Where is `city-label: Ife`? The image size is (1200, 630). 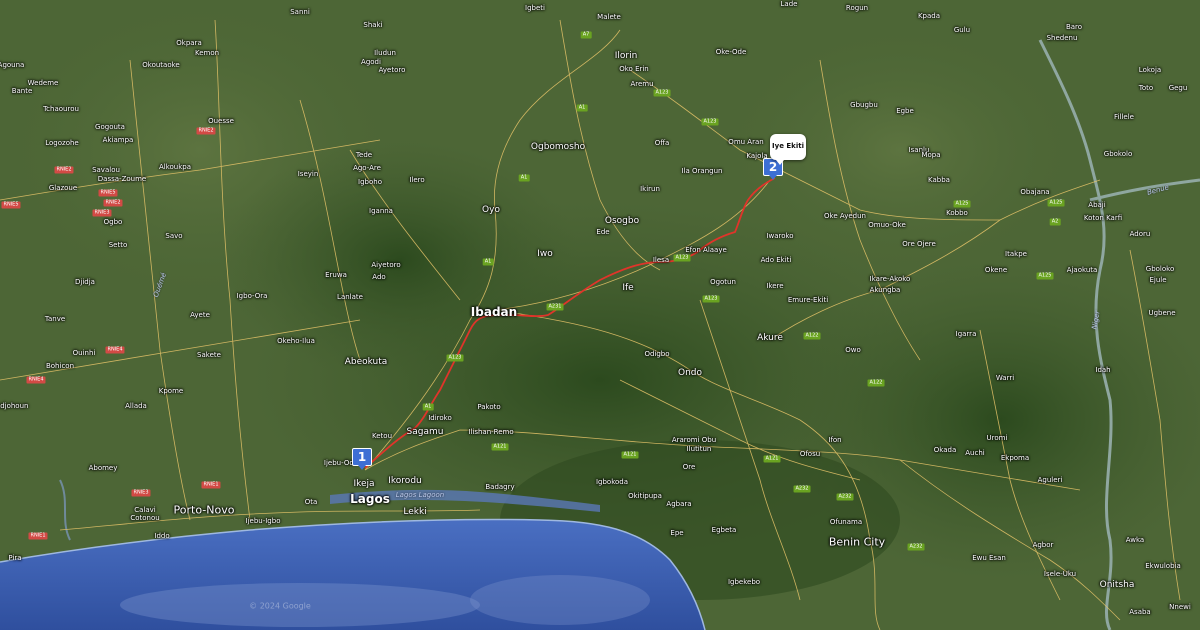
city-label: Ife is located at coordinates (628, 288).